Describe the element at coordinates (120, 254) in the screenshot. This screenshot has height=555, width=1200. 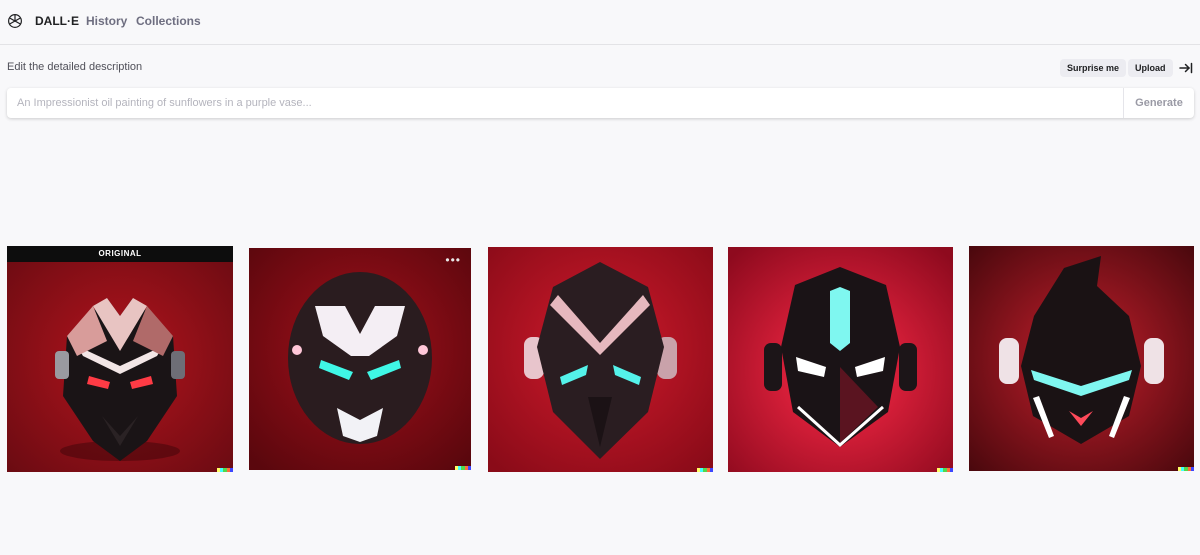
I see `original-badge: ORIGINAL` at that location.